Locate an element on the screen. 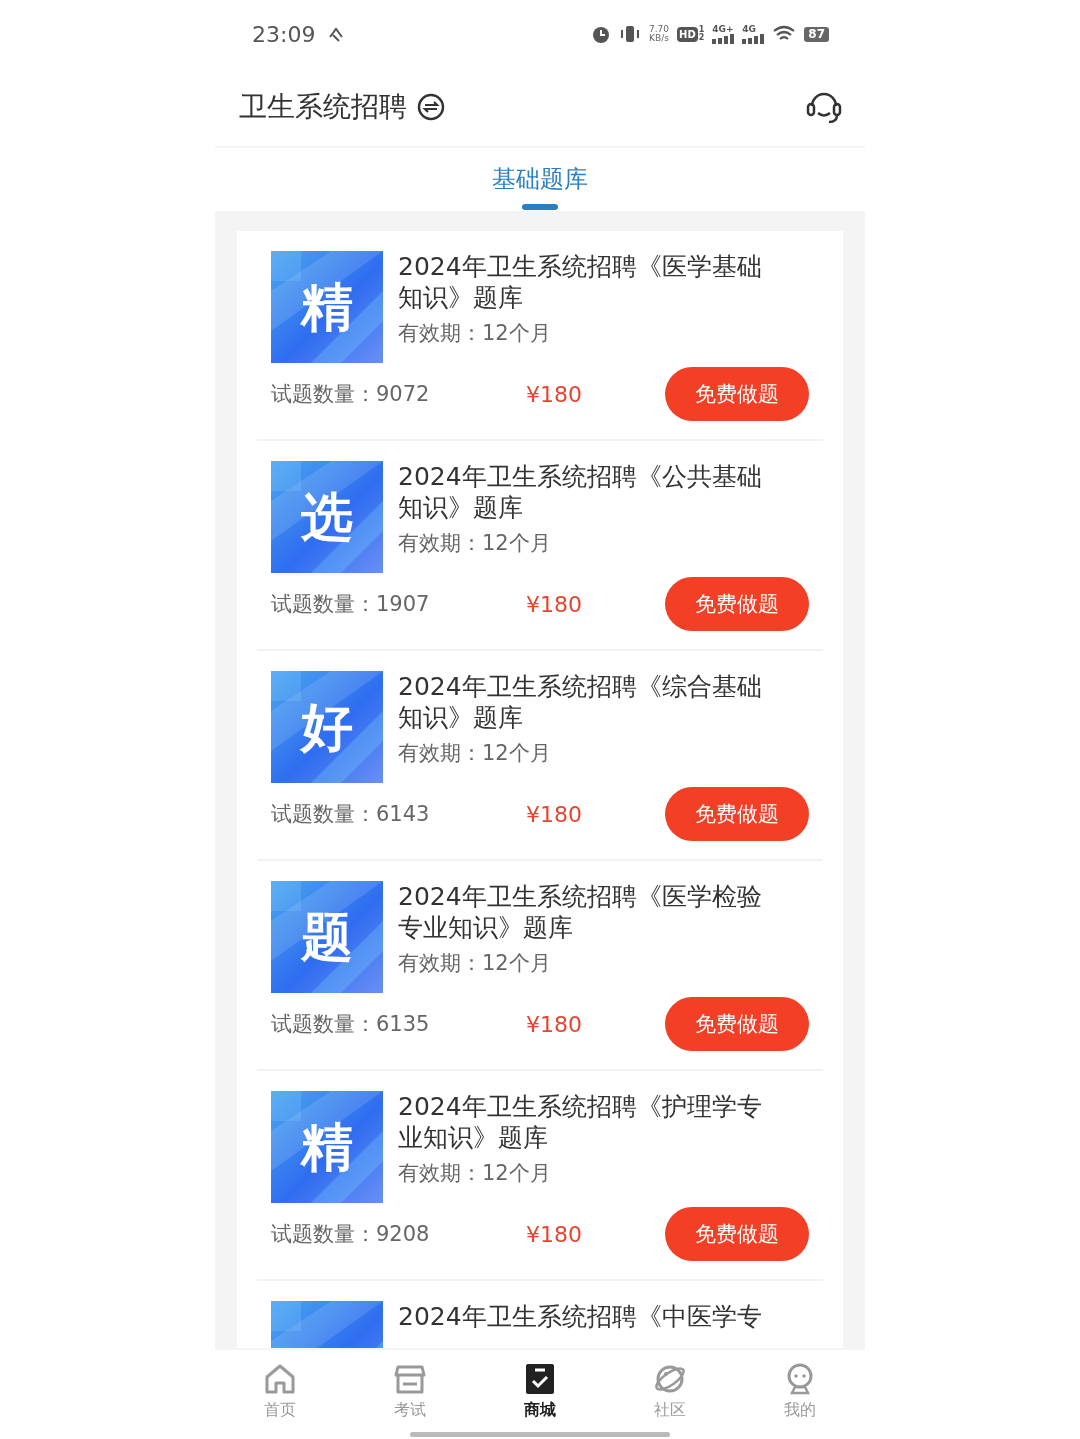  question-count: 试题数量：6143 is located at coordinates (351, 814).